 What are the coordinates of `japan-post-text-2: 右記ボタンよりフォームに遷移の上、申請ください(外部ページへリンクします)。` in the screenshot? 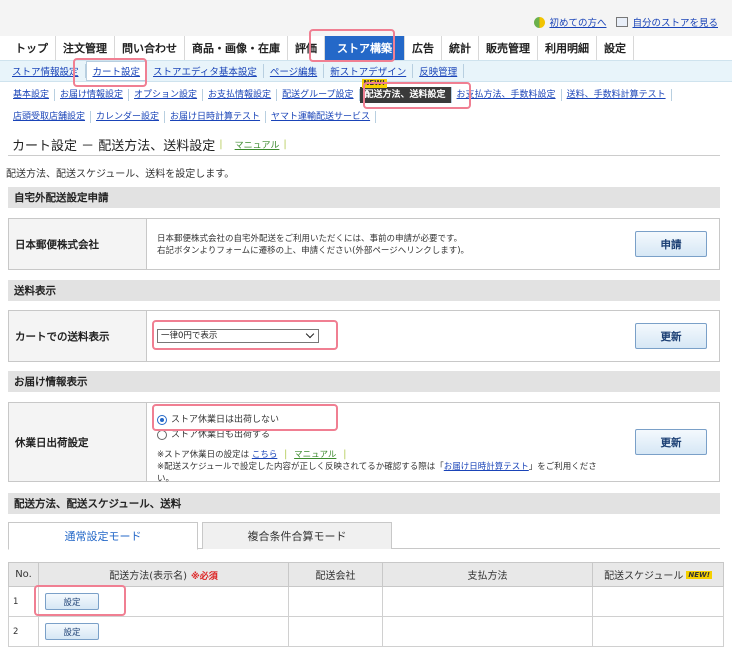 It's located at (313, 251).